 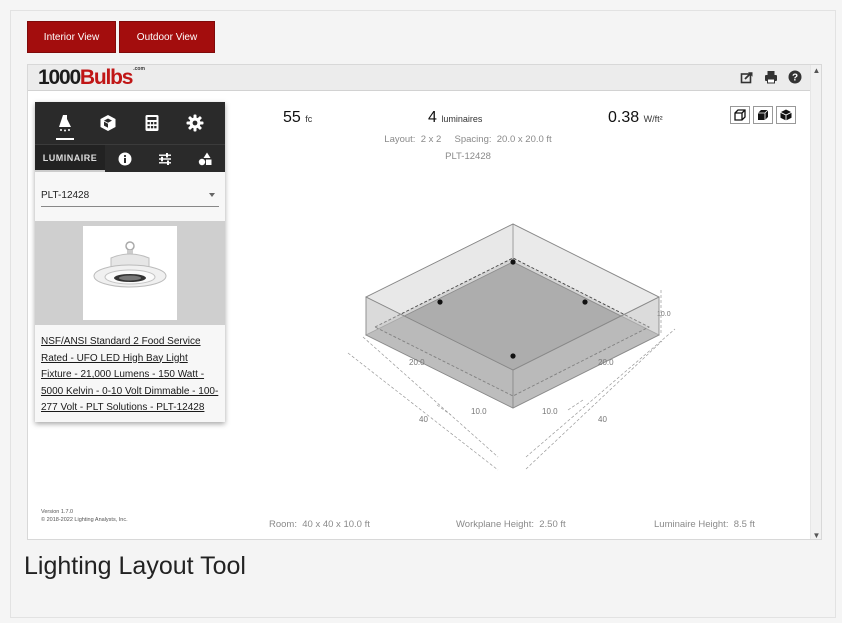 I want to click on width-inner-label: 20.0, so click(x=606, y=362).